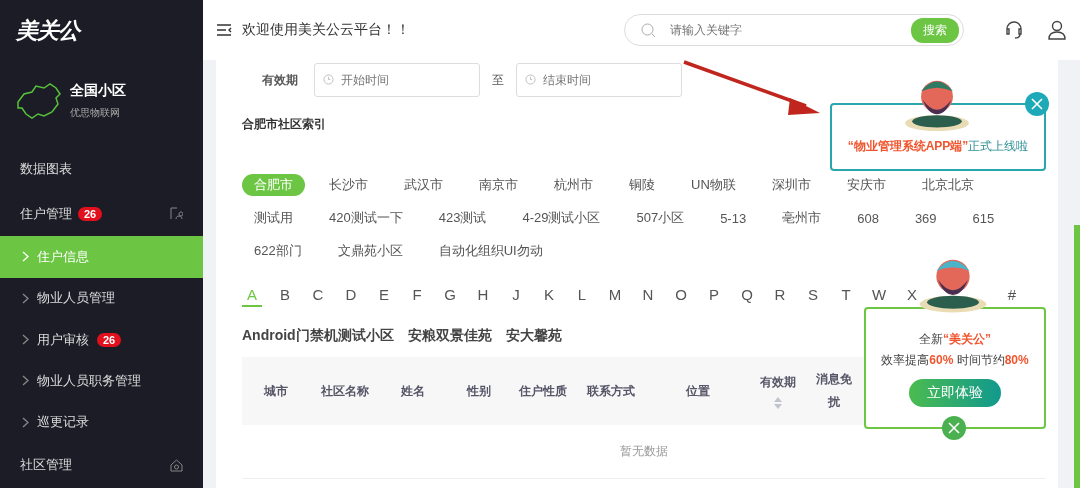  What do you see at coordinates (533, 336) in the screenshot?
I see `community-link: 安大馨苑` at bounding box center [533, 336].